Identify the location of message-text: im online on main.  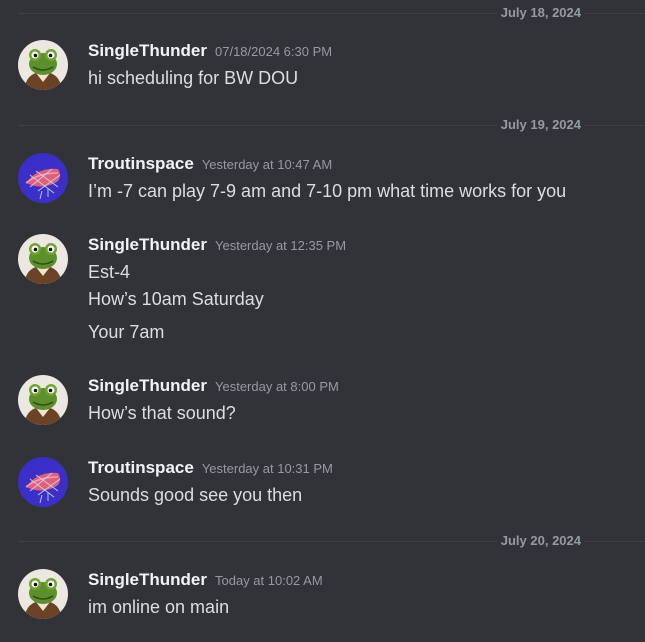
(159, 607).